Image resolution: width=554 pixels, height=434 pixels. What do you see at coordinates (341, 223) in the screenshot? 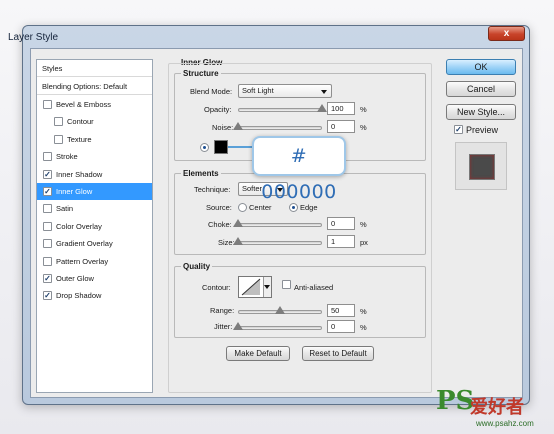
I see `choke-input: 0` at bounding box center [341, 223].